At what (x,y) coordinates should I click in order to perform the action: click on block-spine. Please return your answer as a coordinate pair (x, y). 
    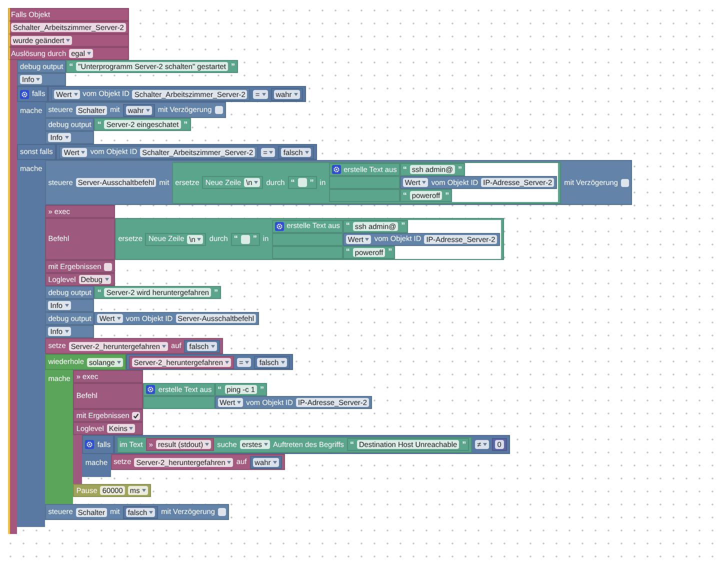
    Looking at the image, I should click on (77, 459).